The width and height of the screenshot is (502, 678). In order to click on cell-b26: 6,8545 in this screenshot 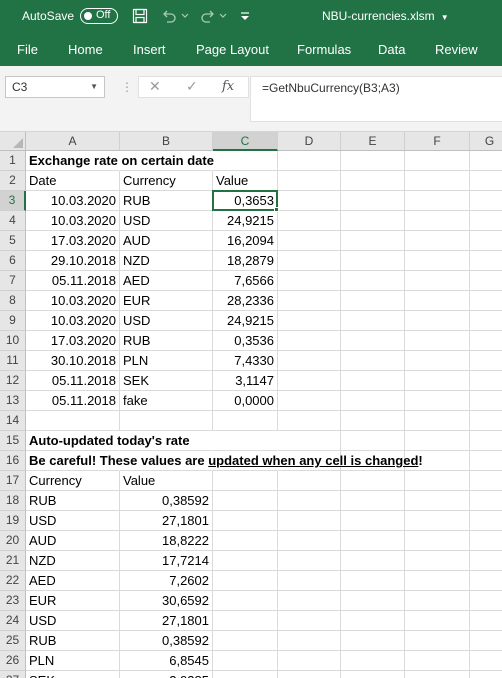, I will do `click(166, 661)`.